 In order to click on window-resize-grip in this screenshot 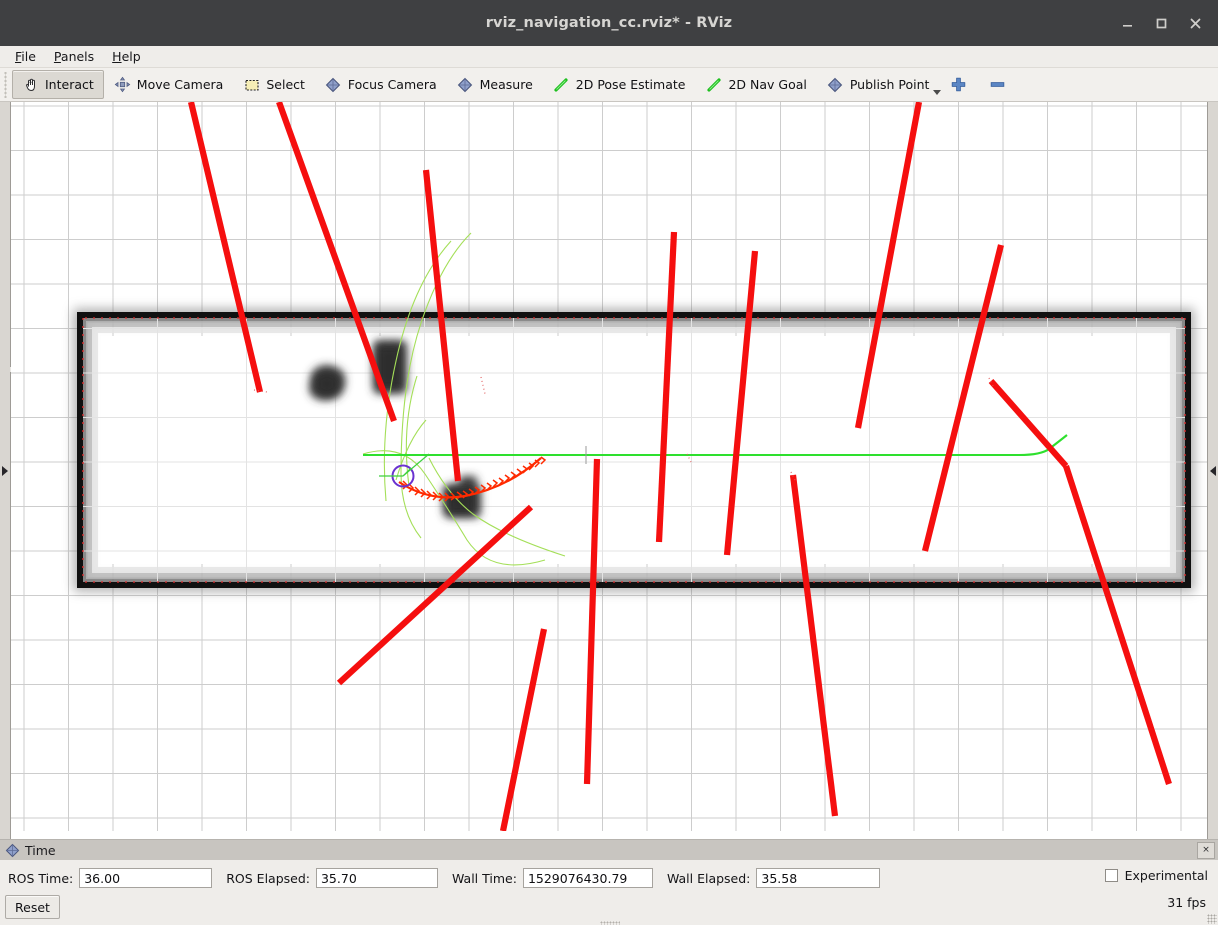, I will do `click(1212, 919)`.